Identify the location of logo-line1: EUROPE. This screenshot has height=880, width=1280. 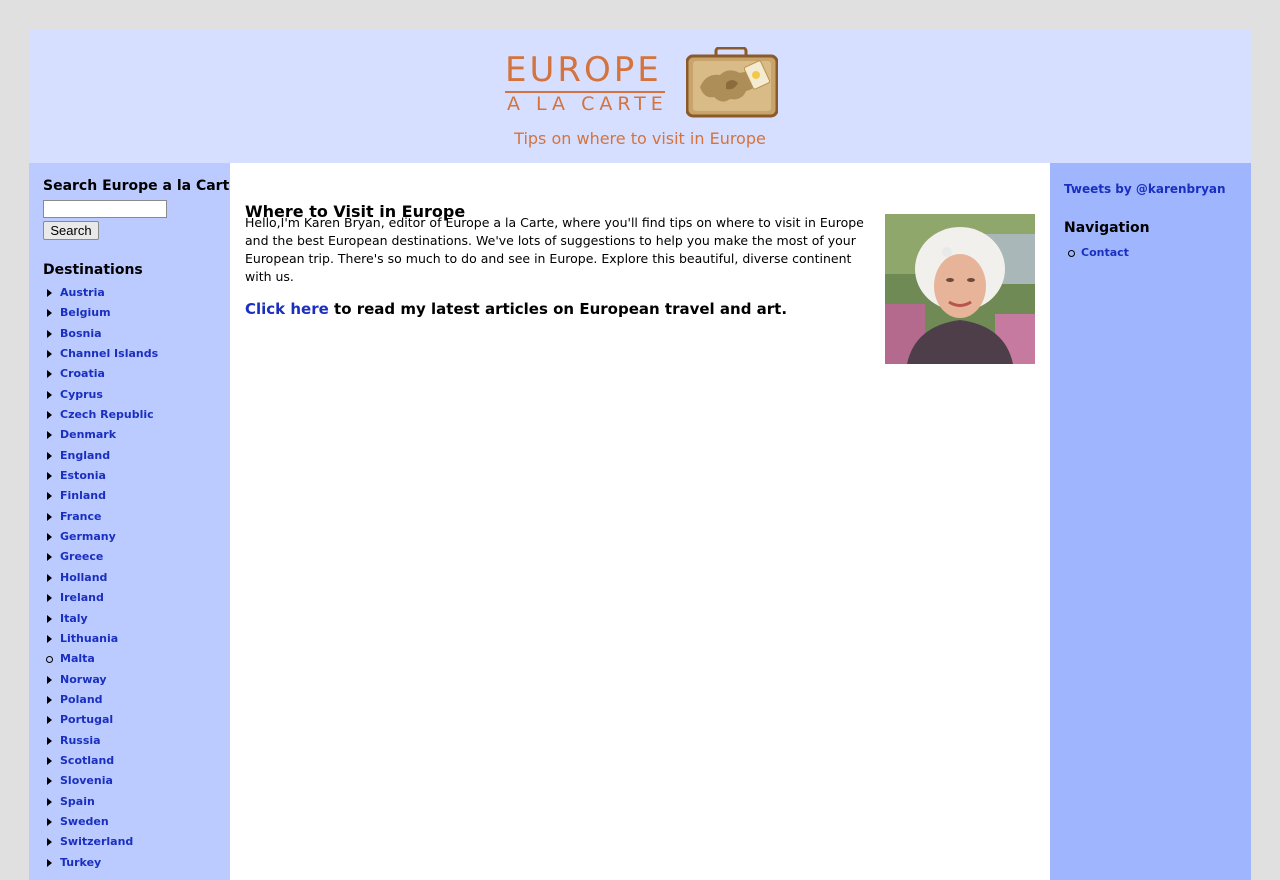
(583, 70).